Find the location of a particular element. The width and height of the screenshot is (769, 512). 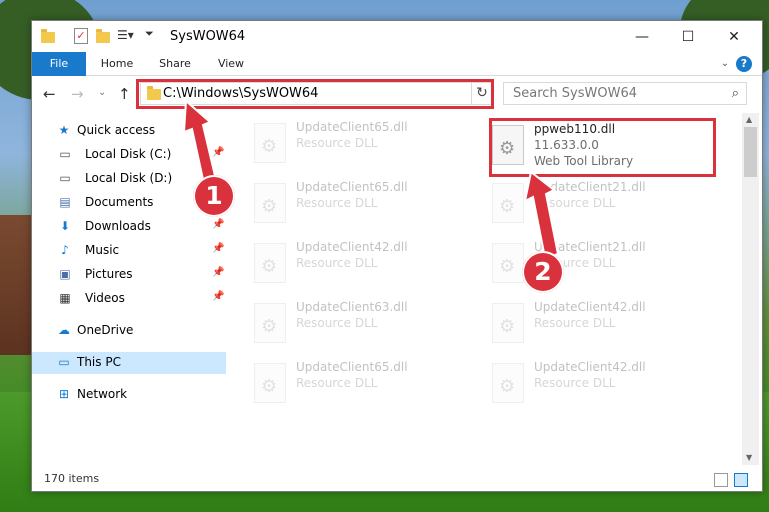

sidebar-item-local-disk-c: ▭ Local Disk (C:) 📌 is located at coordinates (129, 155).